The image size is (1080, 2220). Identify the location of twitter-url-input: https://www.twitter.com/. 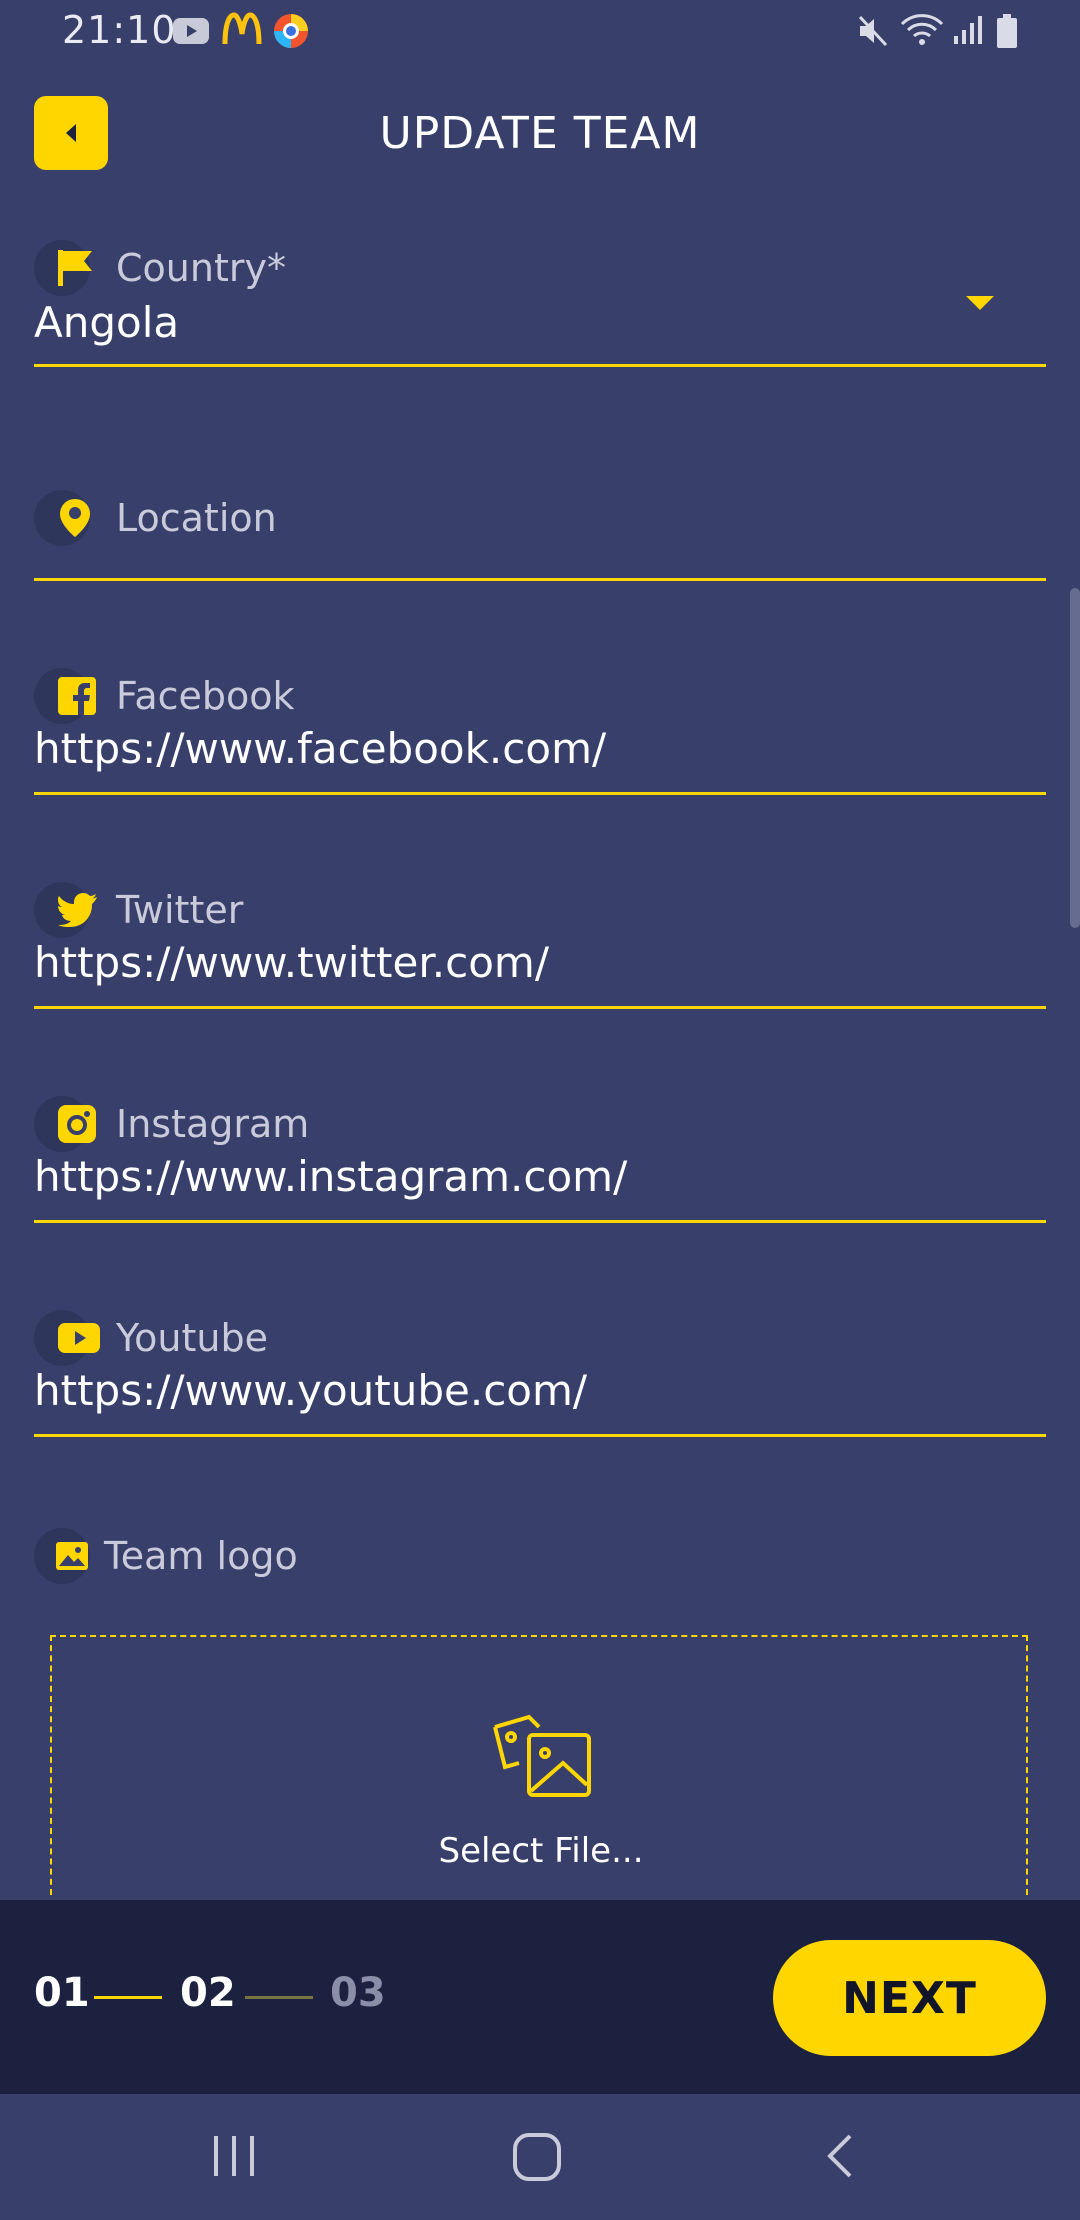
(291, 962).